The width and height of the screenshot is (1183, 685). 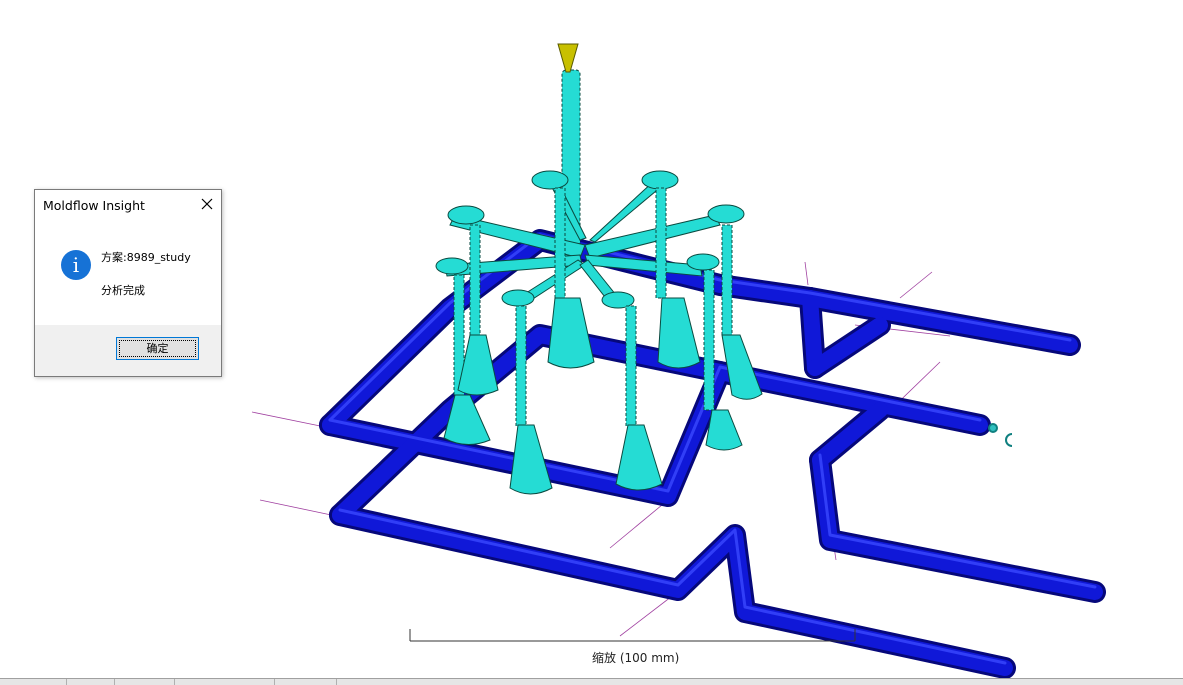 I want to click on scale-label: 缩放 (100 mm), so click(x=636, y=658).